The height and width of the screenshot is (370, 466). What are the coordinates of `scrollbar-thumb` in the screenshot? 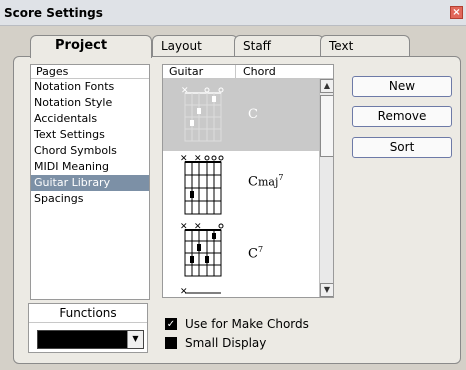 It's located at (326, 126).